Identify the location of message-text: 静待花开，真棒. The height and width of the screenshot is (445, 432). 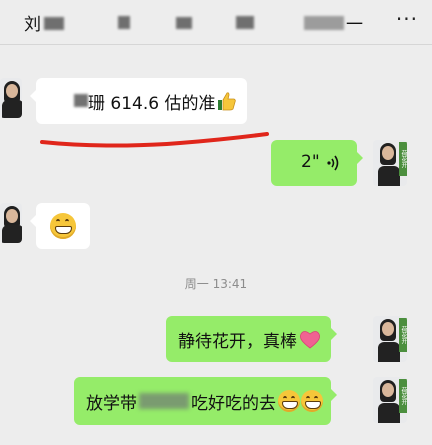
(237, 341).